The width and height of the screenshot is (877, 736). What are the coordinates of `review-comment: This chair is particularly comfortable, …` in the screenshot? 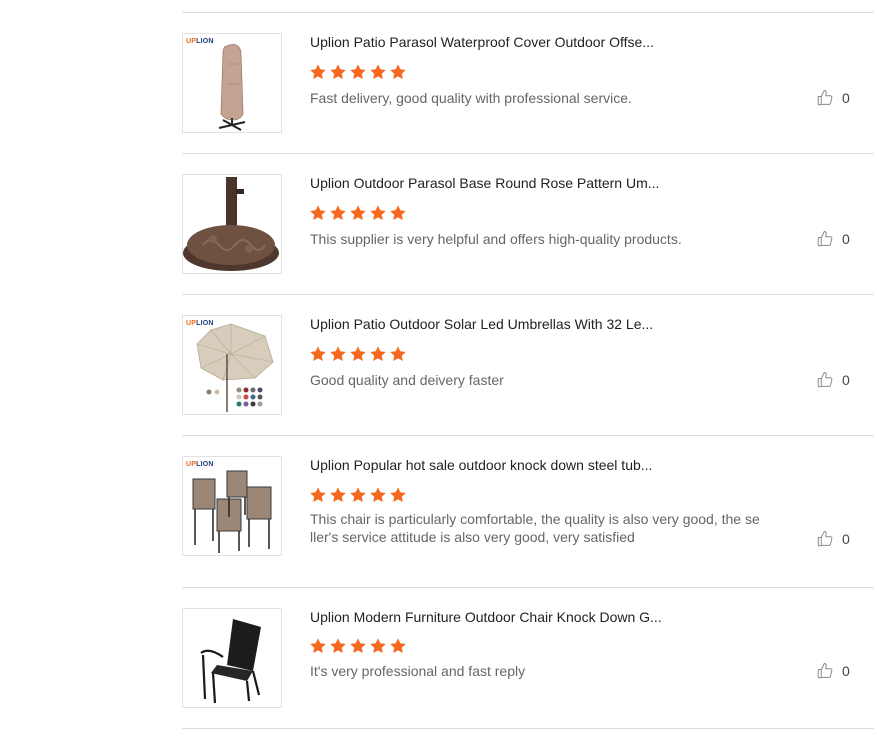 It's located at (535, 528).